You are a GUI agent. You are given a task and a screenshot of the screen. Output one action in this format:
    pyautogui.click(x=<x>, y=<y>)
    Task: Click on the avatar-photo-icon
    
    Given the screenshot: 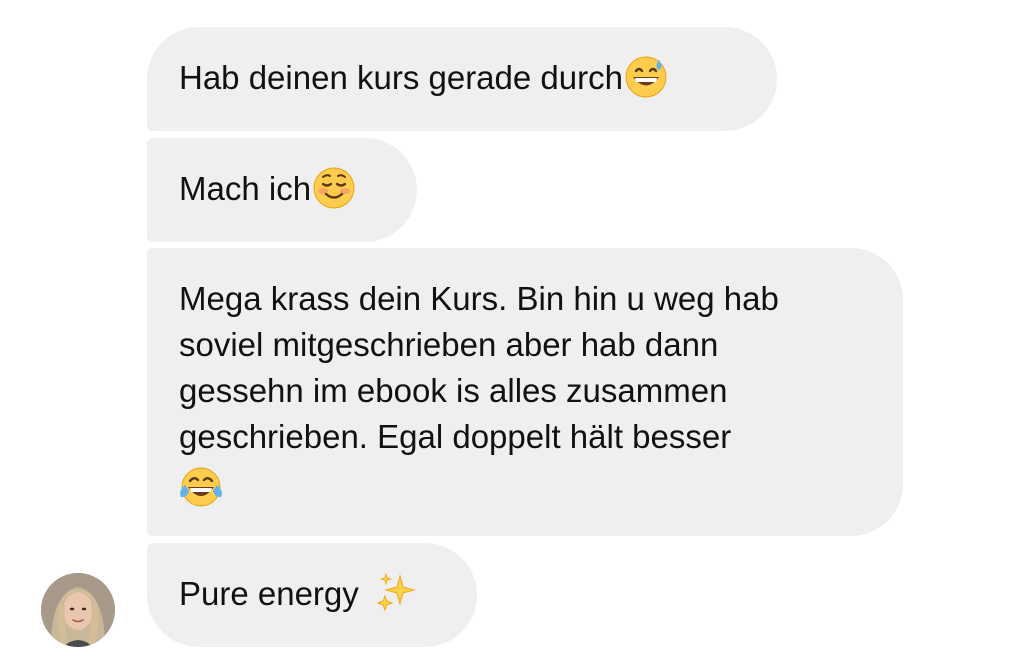 What is the action you would take?
    pyautogui.click(x=78, y=610)
    